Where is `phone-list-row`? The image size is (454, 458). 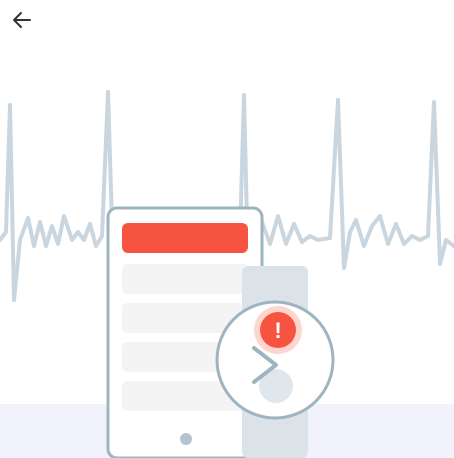 phone-list-row is located at coordinates (185, 279).